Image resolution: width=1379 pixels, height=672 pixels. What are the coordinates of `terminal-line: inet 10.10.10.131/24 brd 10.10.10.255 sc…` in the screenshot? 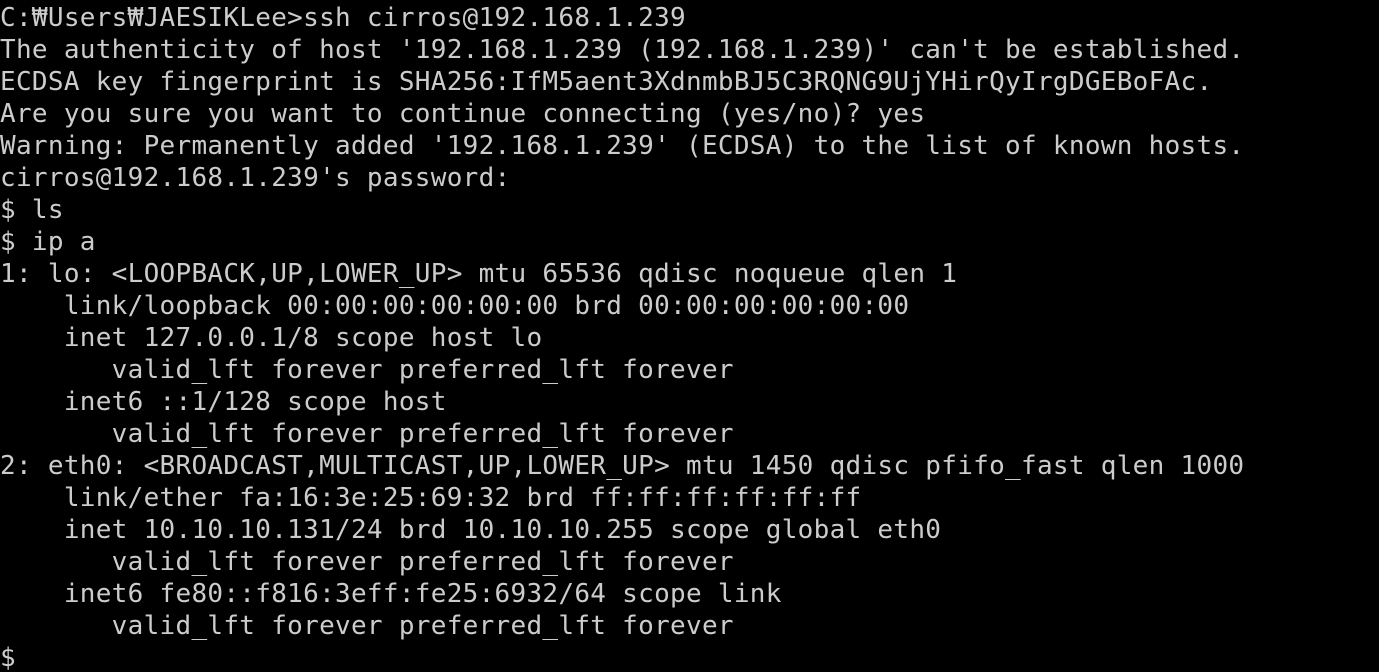 It's located at (471, 530).